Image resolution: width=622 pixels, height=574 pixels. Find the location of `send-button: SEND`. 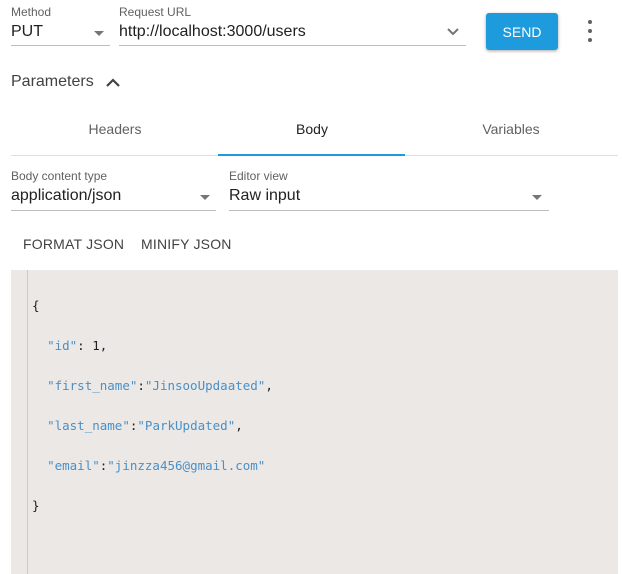

send-button: SEND is located at coordinates (522, 31).